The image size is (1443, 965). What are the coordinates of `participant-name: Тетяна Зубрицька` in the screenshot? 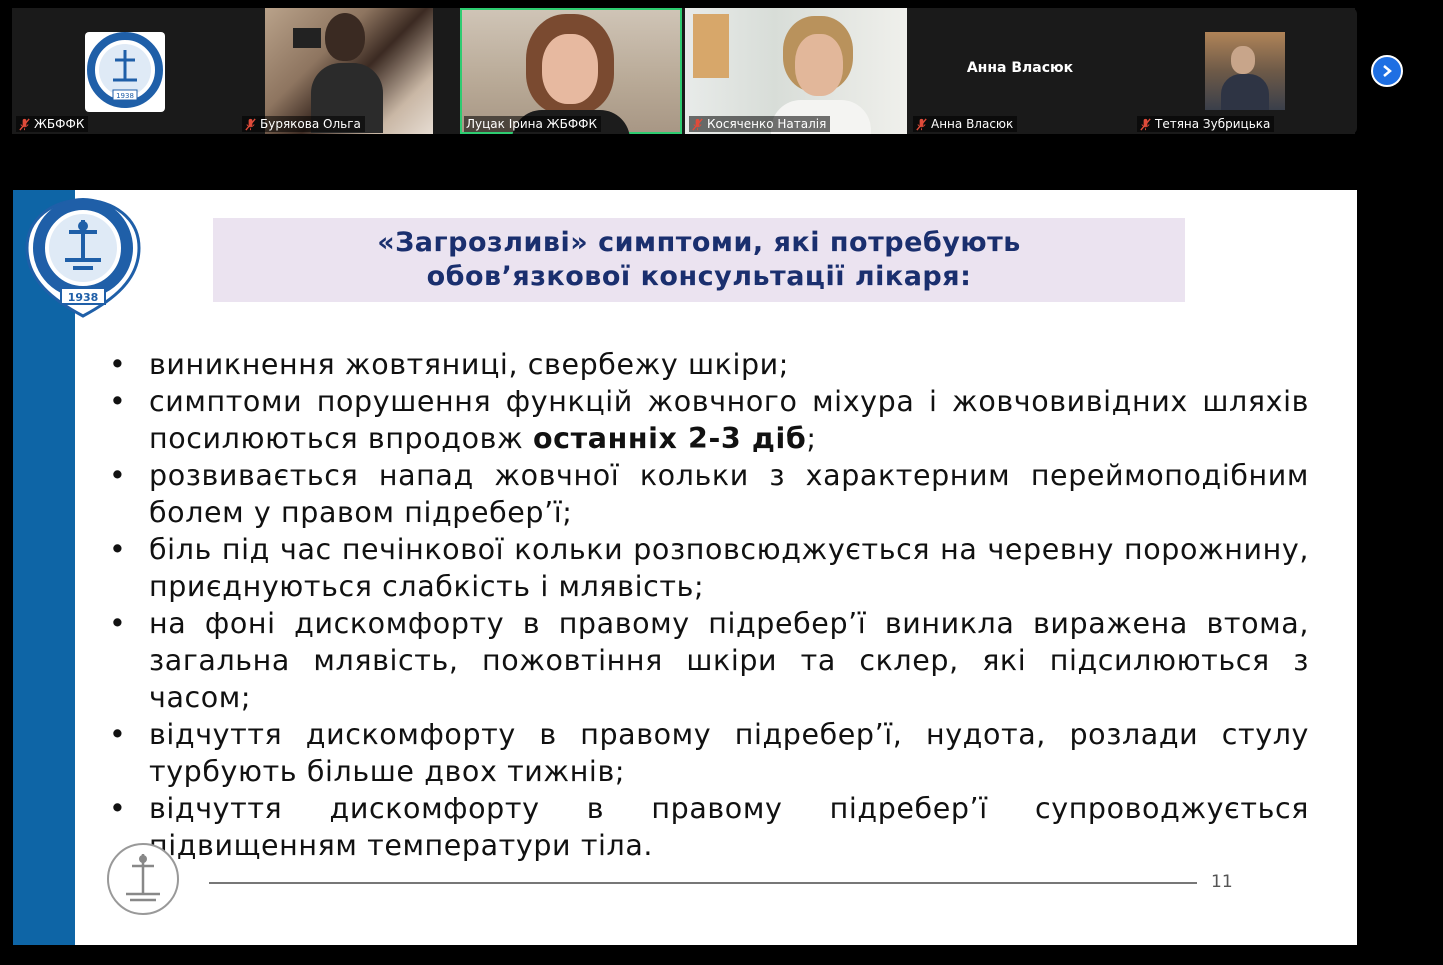 It's located at (1206, 124).